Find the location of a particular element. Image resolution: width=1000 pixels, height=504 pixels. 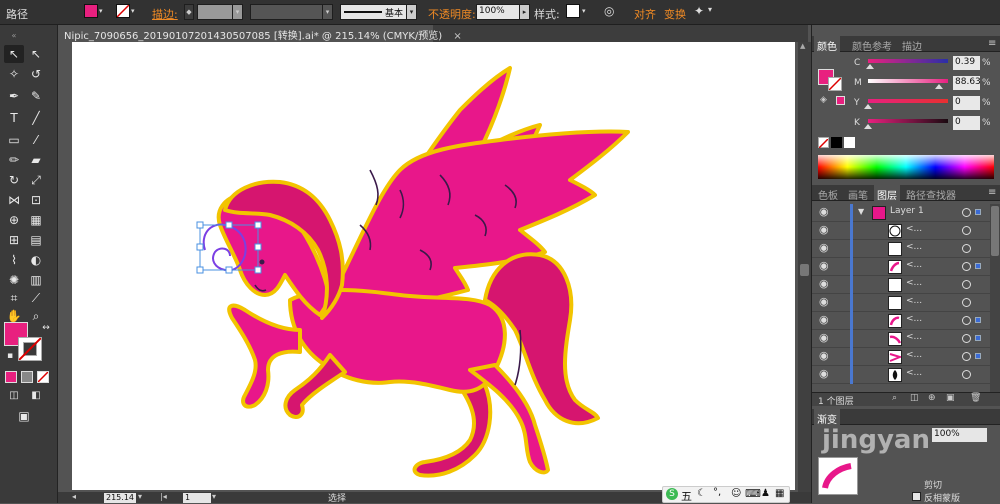

pencil-tool-icon: ✏ is located at coordinates (14, 160).